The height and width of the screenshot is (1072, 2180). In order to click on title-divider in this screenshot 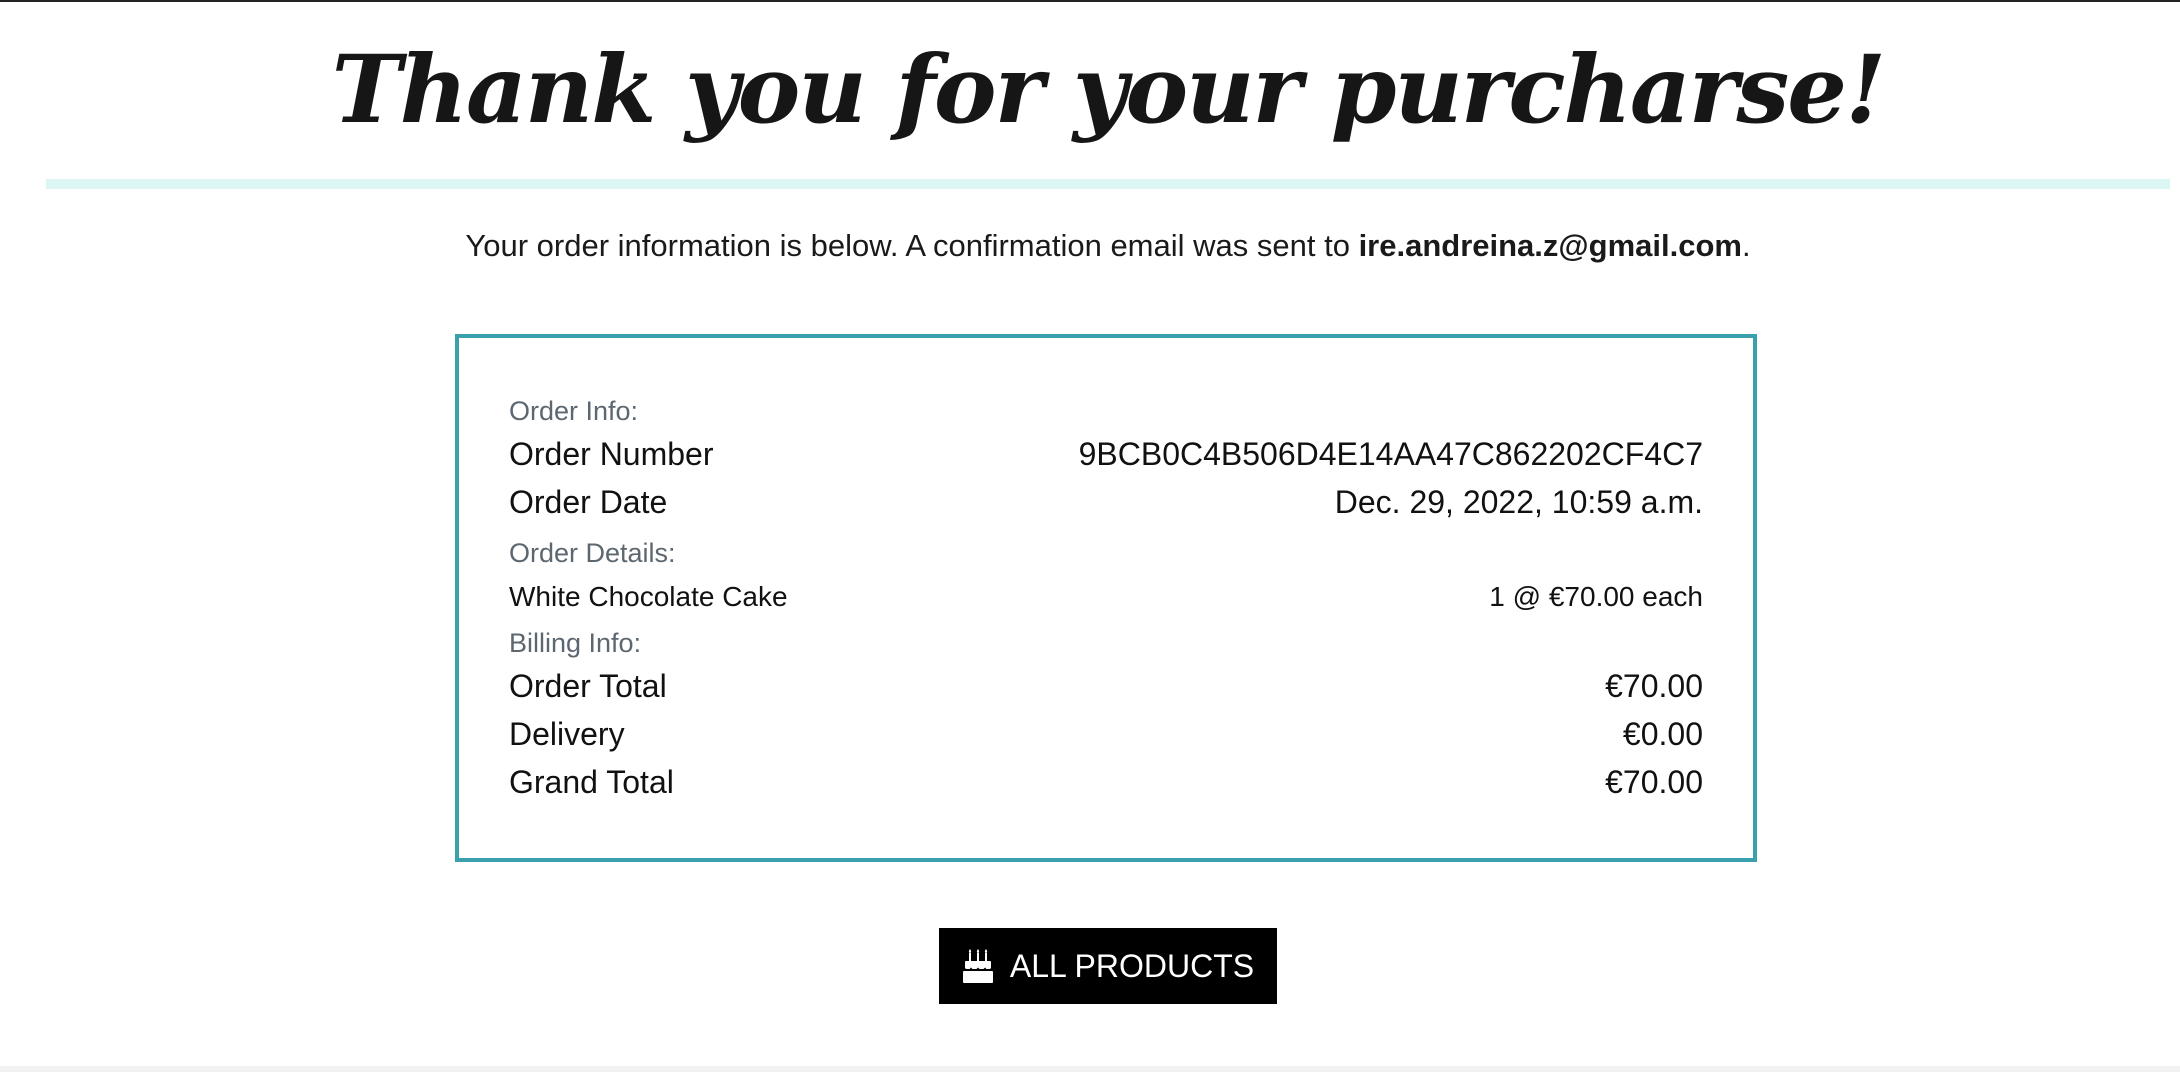, I will do `click(1108, 184)`.